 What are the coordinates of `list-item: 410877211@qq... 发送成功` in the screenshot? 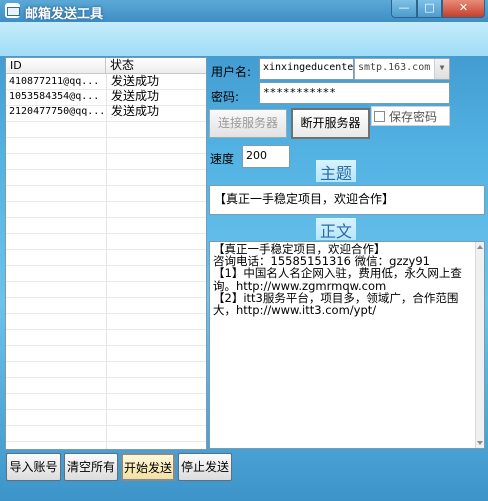 It's located at (106, 81).